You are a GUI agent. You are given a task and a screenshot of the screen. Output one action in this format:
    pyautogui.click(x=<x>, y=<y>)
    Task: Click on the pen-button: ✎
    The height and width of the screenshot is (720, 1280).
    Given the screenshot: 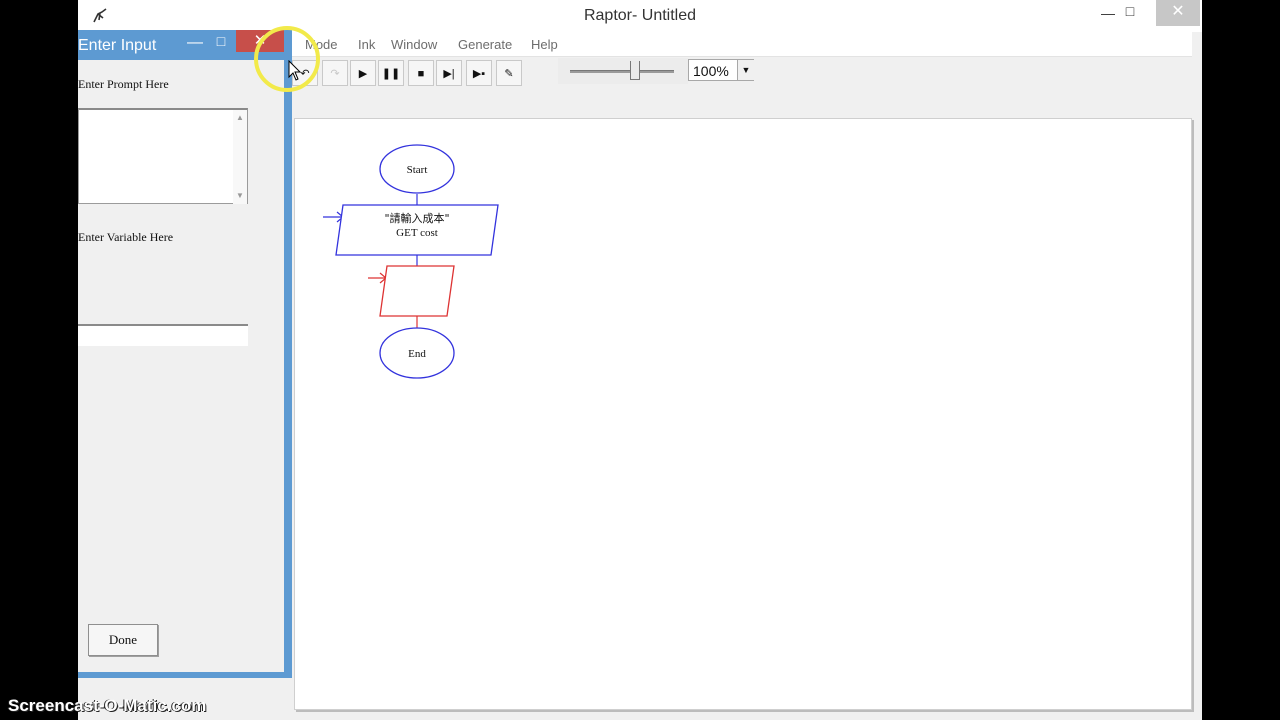 What is the action you would take?
    pyautogui.click(x=509, y=73)
    